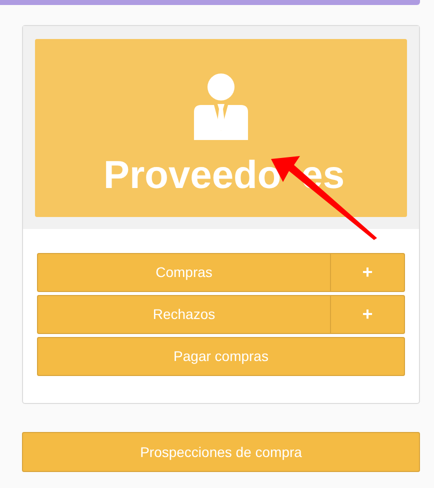  Describe the element at coordinates (221, 452) in the screenshot. I see `prospecting-button: Prospecciones de compra` at that location.